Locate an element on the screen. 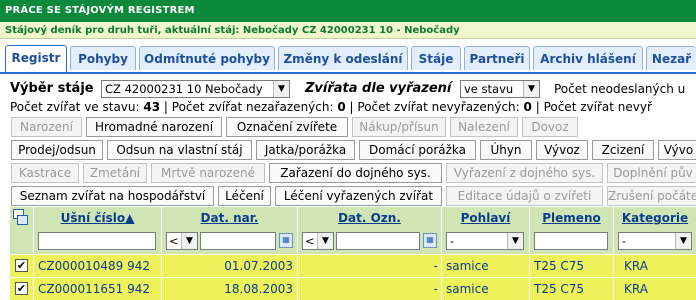 Image resolution: width=696 pixels, height=300 pixels. leceni-button: Léčení is located at coordinates (244, 196).